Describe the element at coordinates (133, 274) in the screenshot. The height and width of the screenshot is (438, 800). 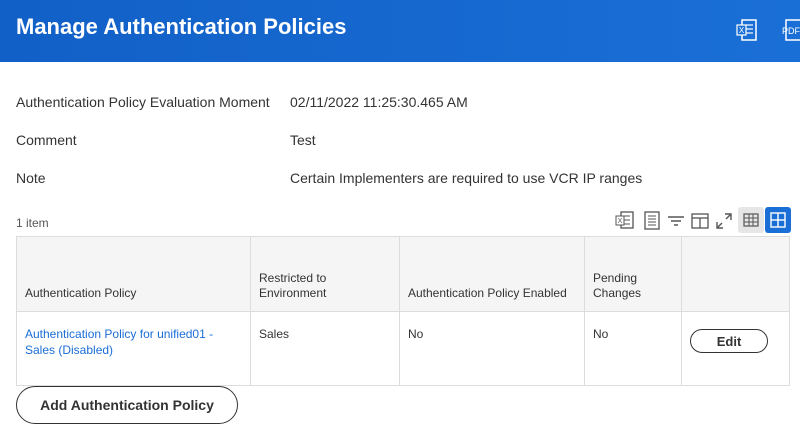
I see `column-header: Authentication Policy` at that location.